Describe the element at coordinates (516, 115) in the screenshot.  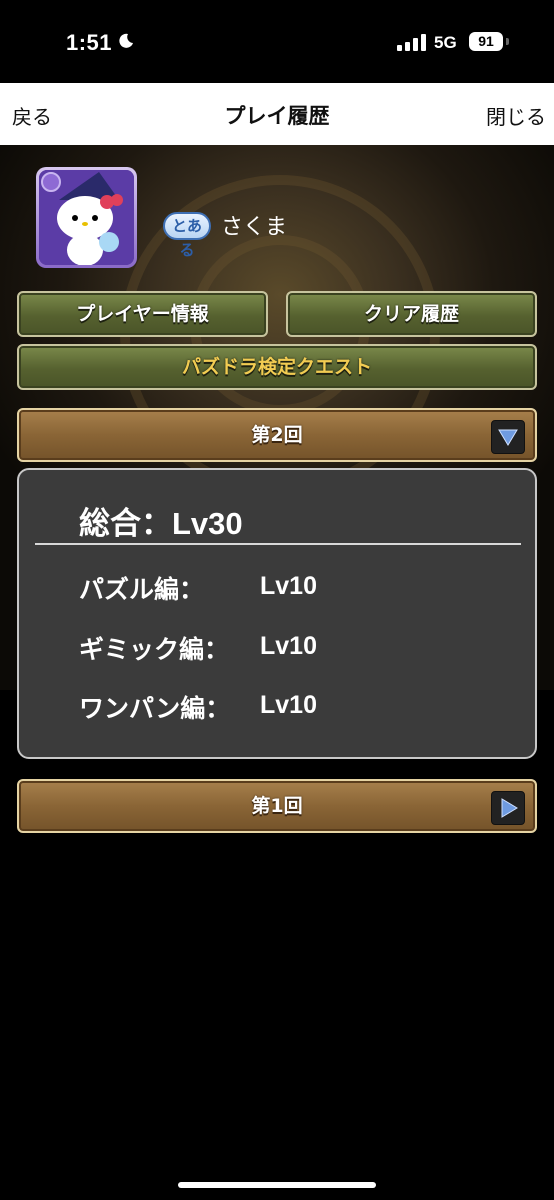
I see `close-button: 閉じる` at that location.